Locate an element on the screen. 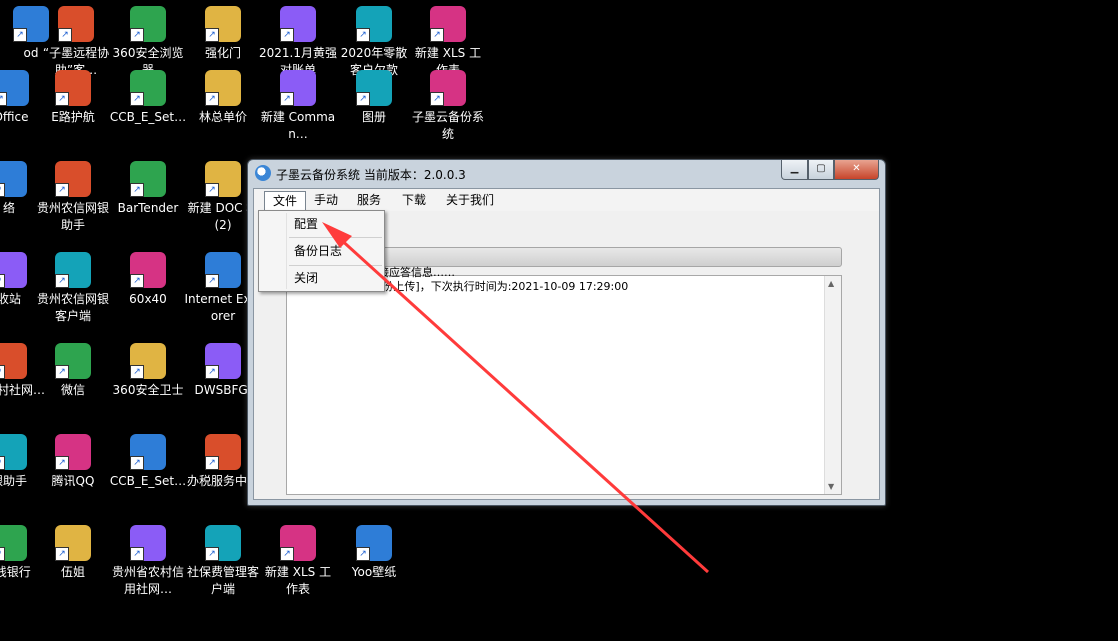 The width and height of the screenshot is (1118, 641). desktop-shortcut: ↗ 贵州农信网银助手 is located at coordinates (73, 197).